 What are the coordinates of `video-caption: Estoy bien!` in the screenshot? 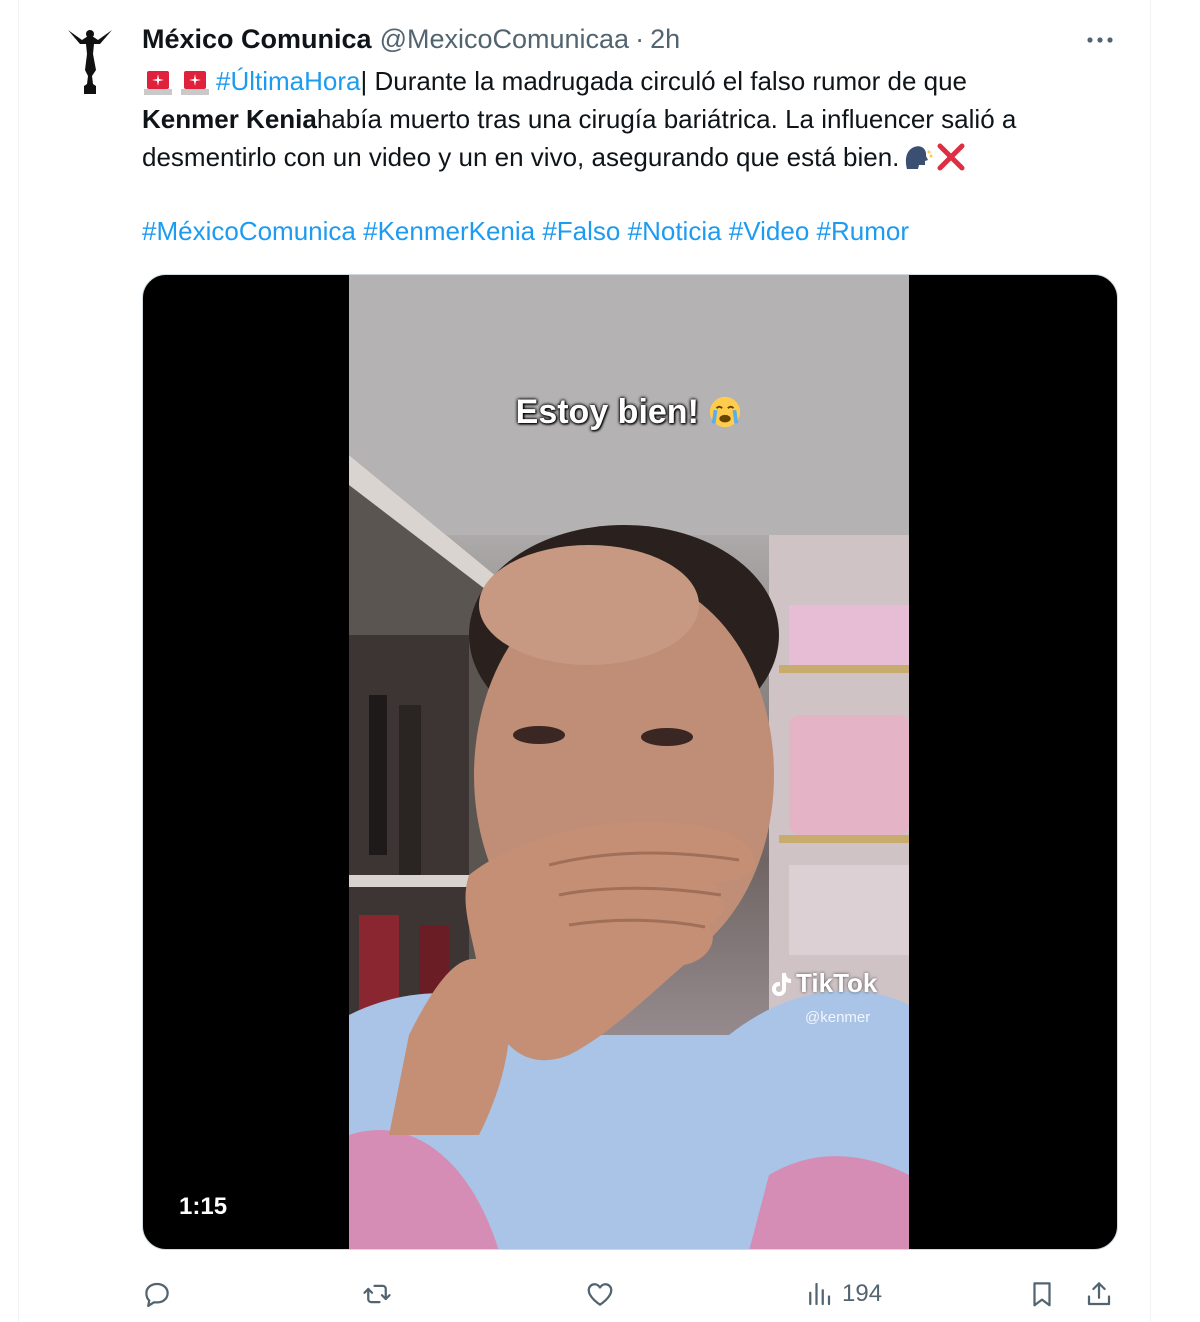 It's located at (629, 412).